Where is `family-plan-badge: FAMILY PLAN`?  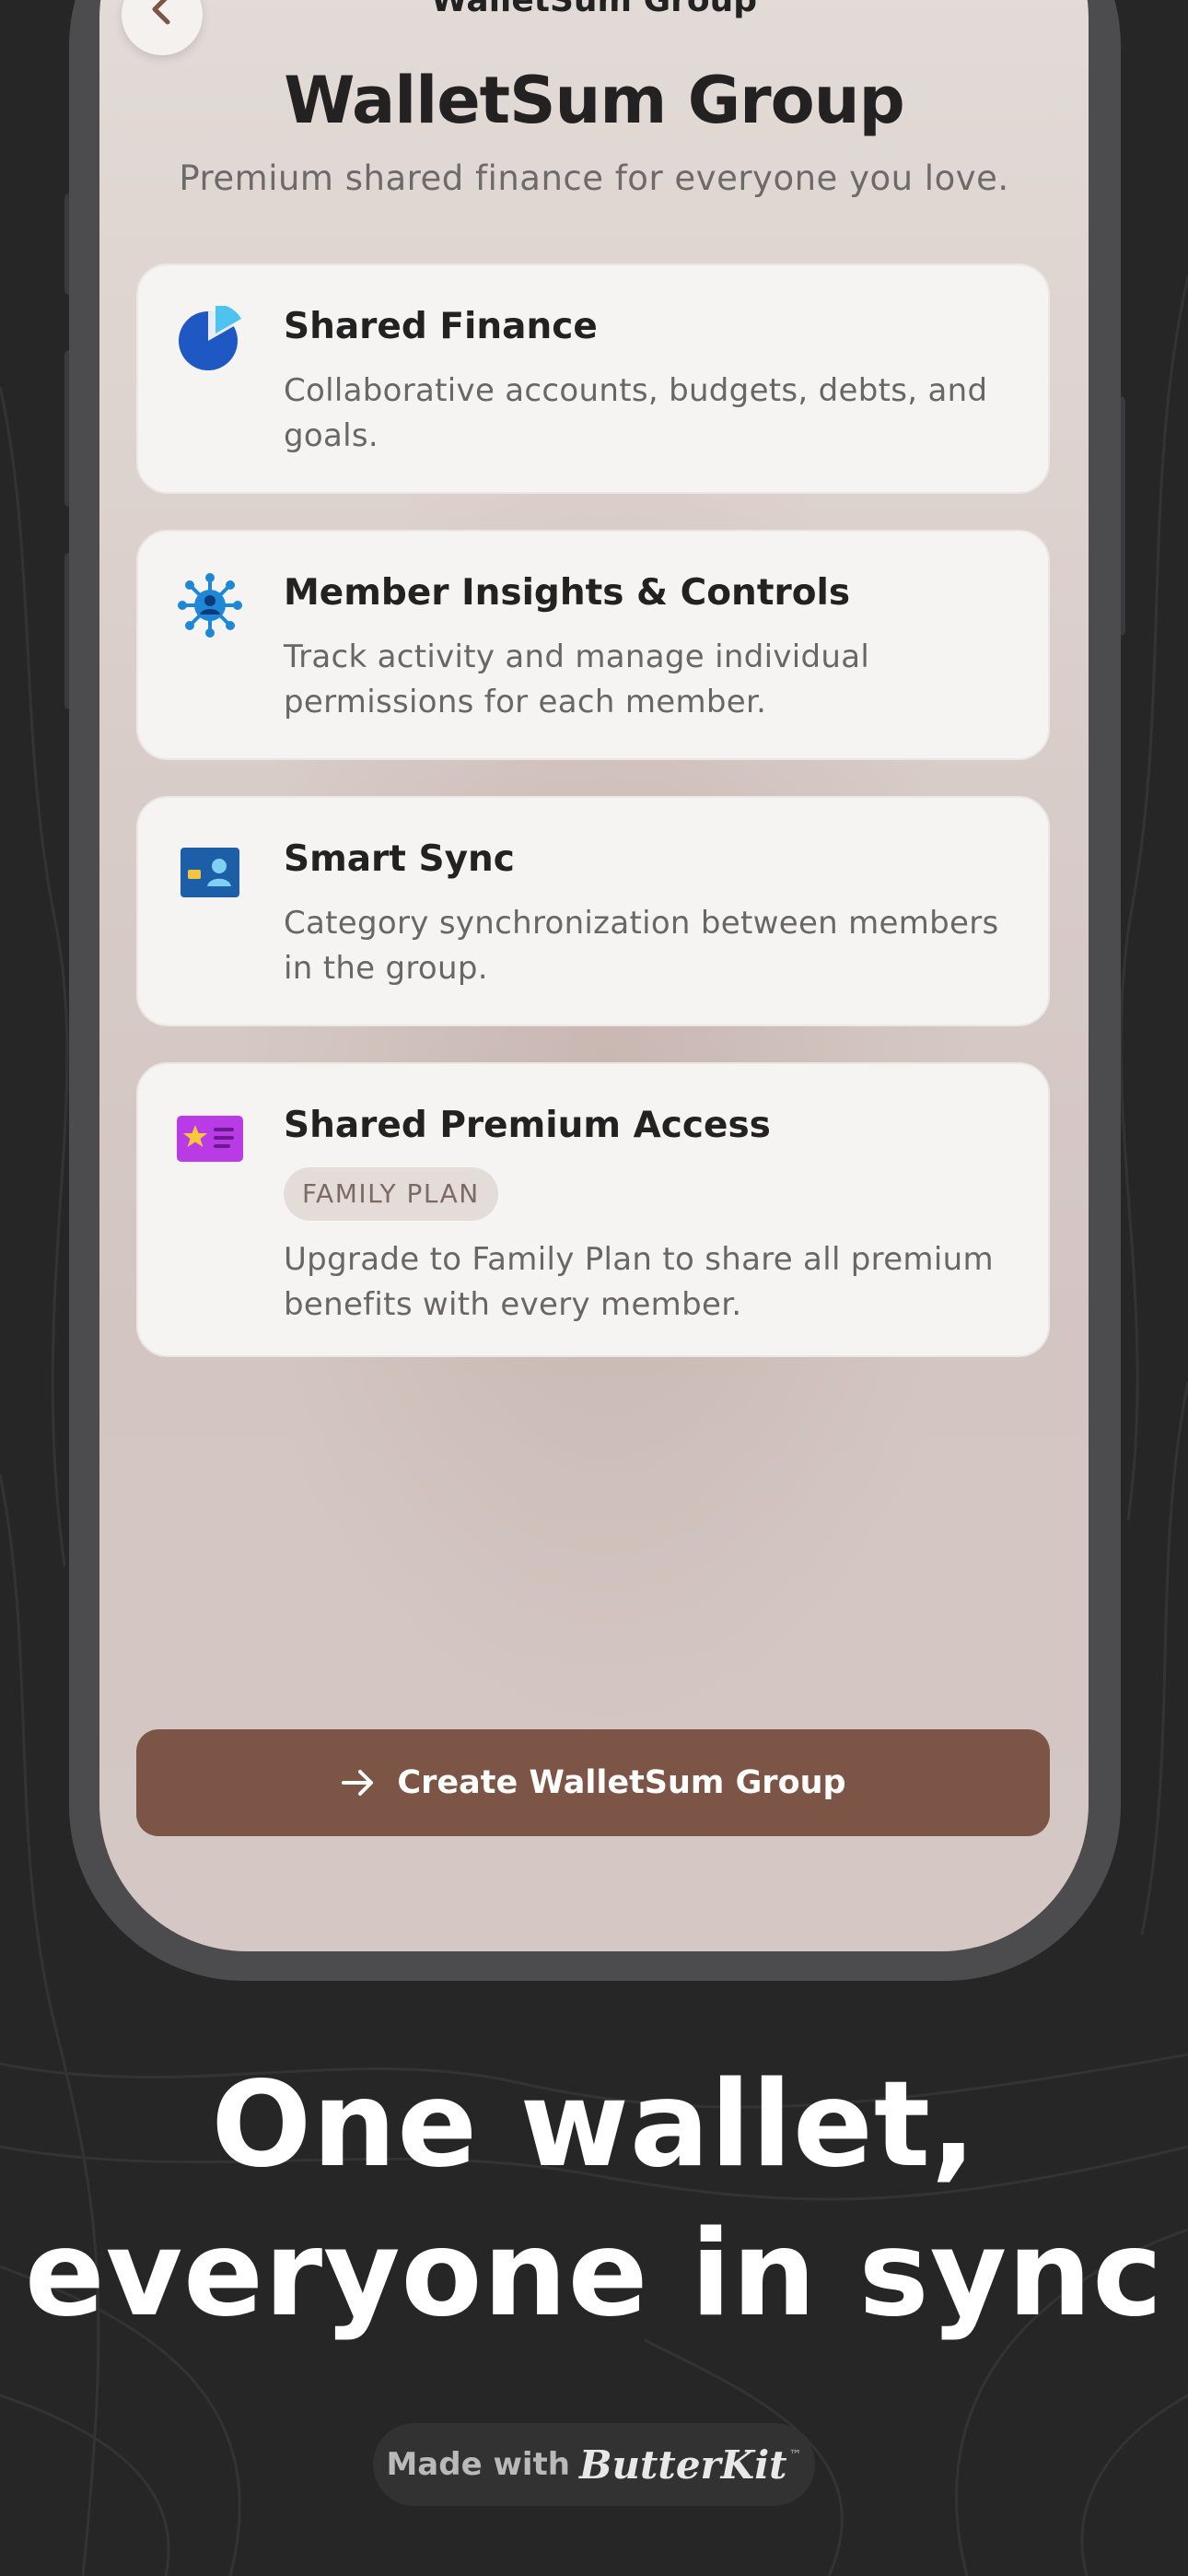 family-plan-badge: FAMILY PLAN is located at coordinates (391, 1194).